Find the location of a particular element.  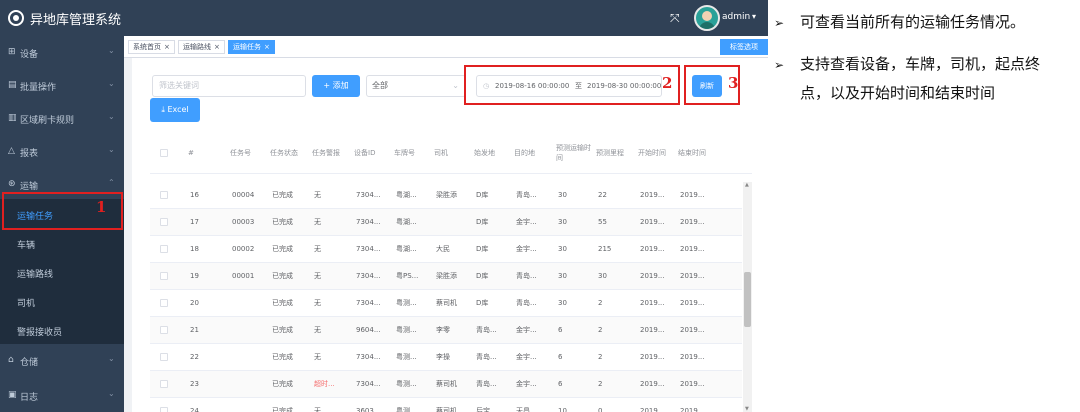

fullscreen-icon: ⤧ is located at coordinates (675, 18).